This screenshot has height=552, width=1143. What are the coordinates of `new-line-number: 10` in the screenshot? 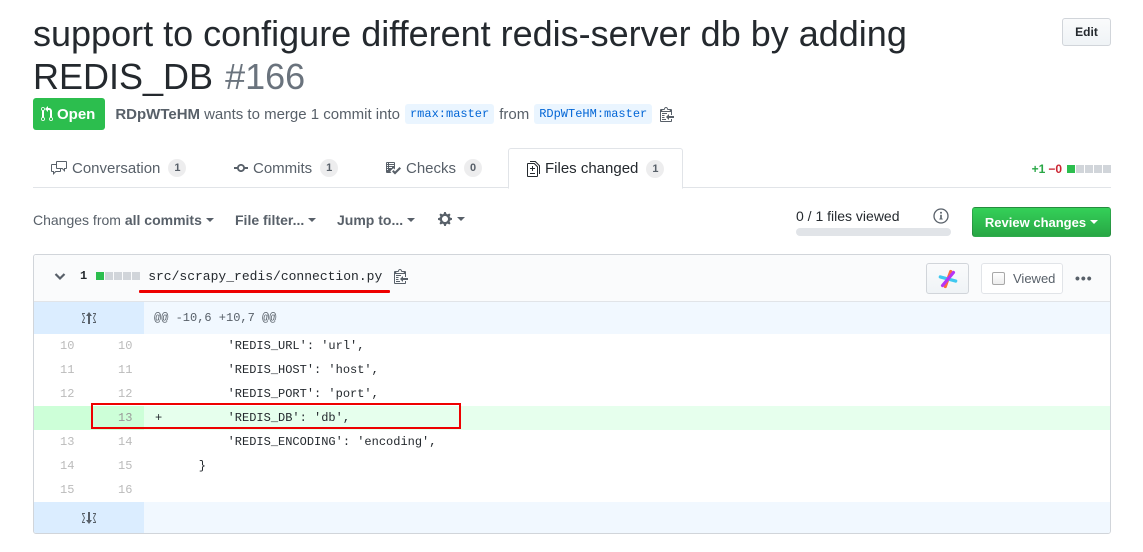 It's located at (116, 346).